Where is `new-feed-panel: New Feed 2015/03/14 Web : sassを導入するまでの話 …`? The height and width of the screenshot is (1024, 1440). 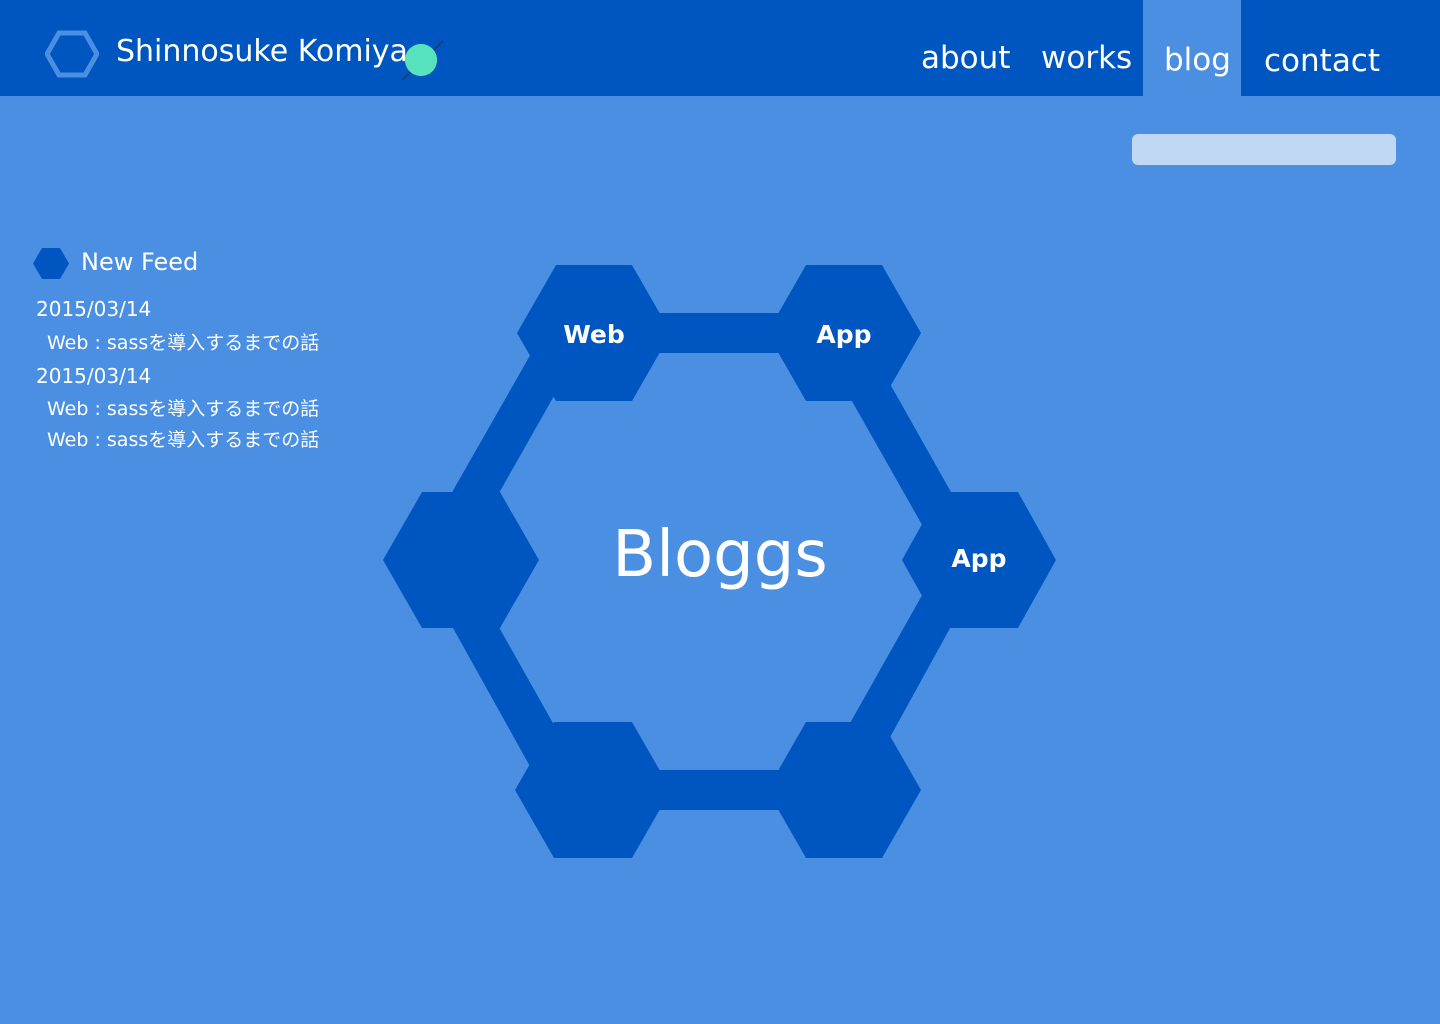
new-feed-panel: New Feed 2015/03/14 Web : sassを導入するまでの話 … is located at coordinates (203, 348).